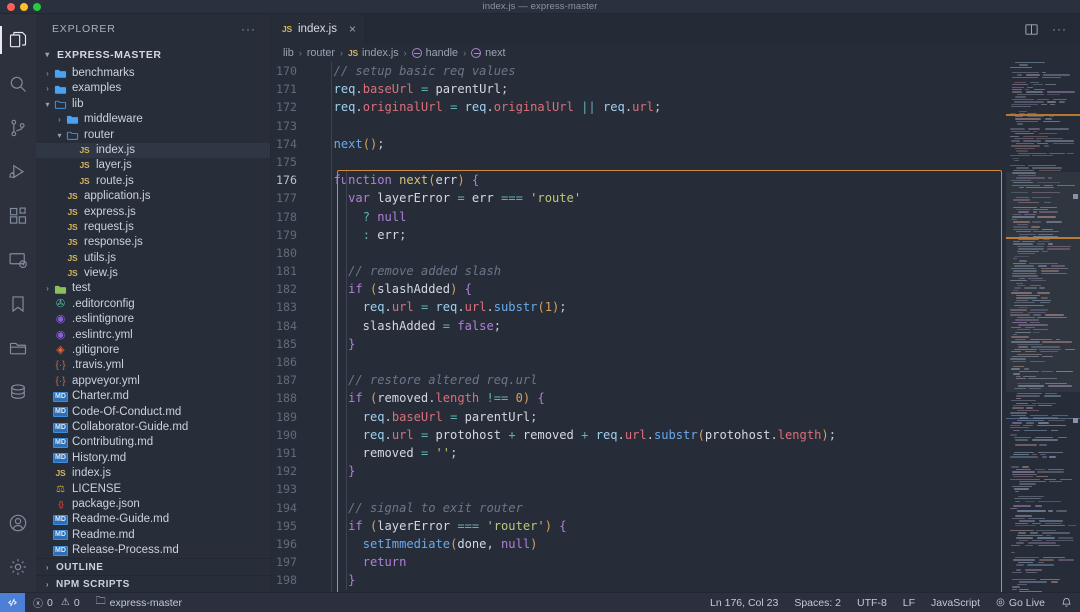 The image size is (1080, 612). Describe the element at coordinates (139, 602) in the screenshot. I see `folder-status: 🗀 express-master` at that location.